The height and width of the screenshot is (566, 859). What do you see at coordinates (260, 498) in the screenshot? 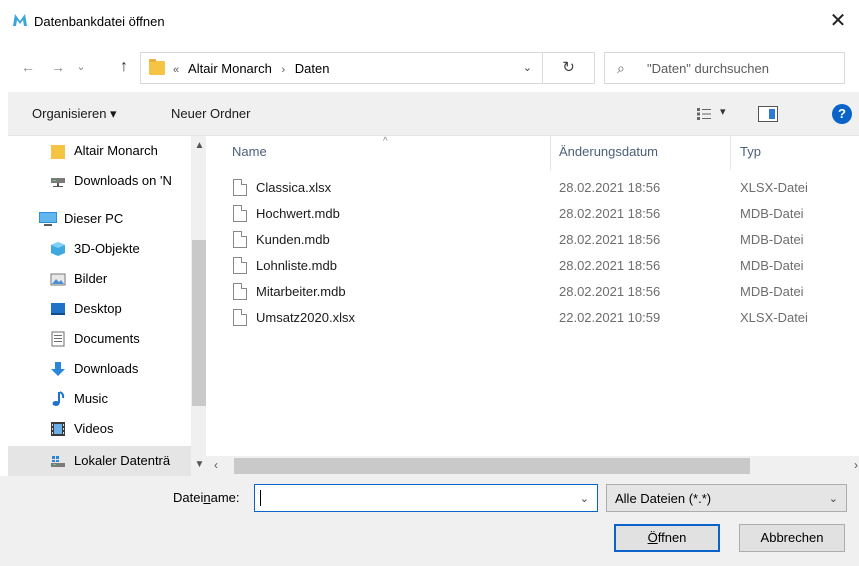
I see `text-caret` at bounding box center [260, 498].